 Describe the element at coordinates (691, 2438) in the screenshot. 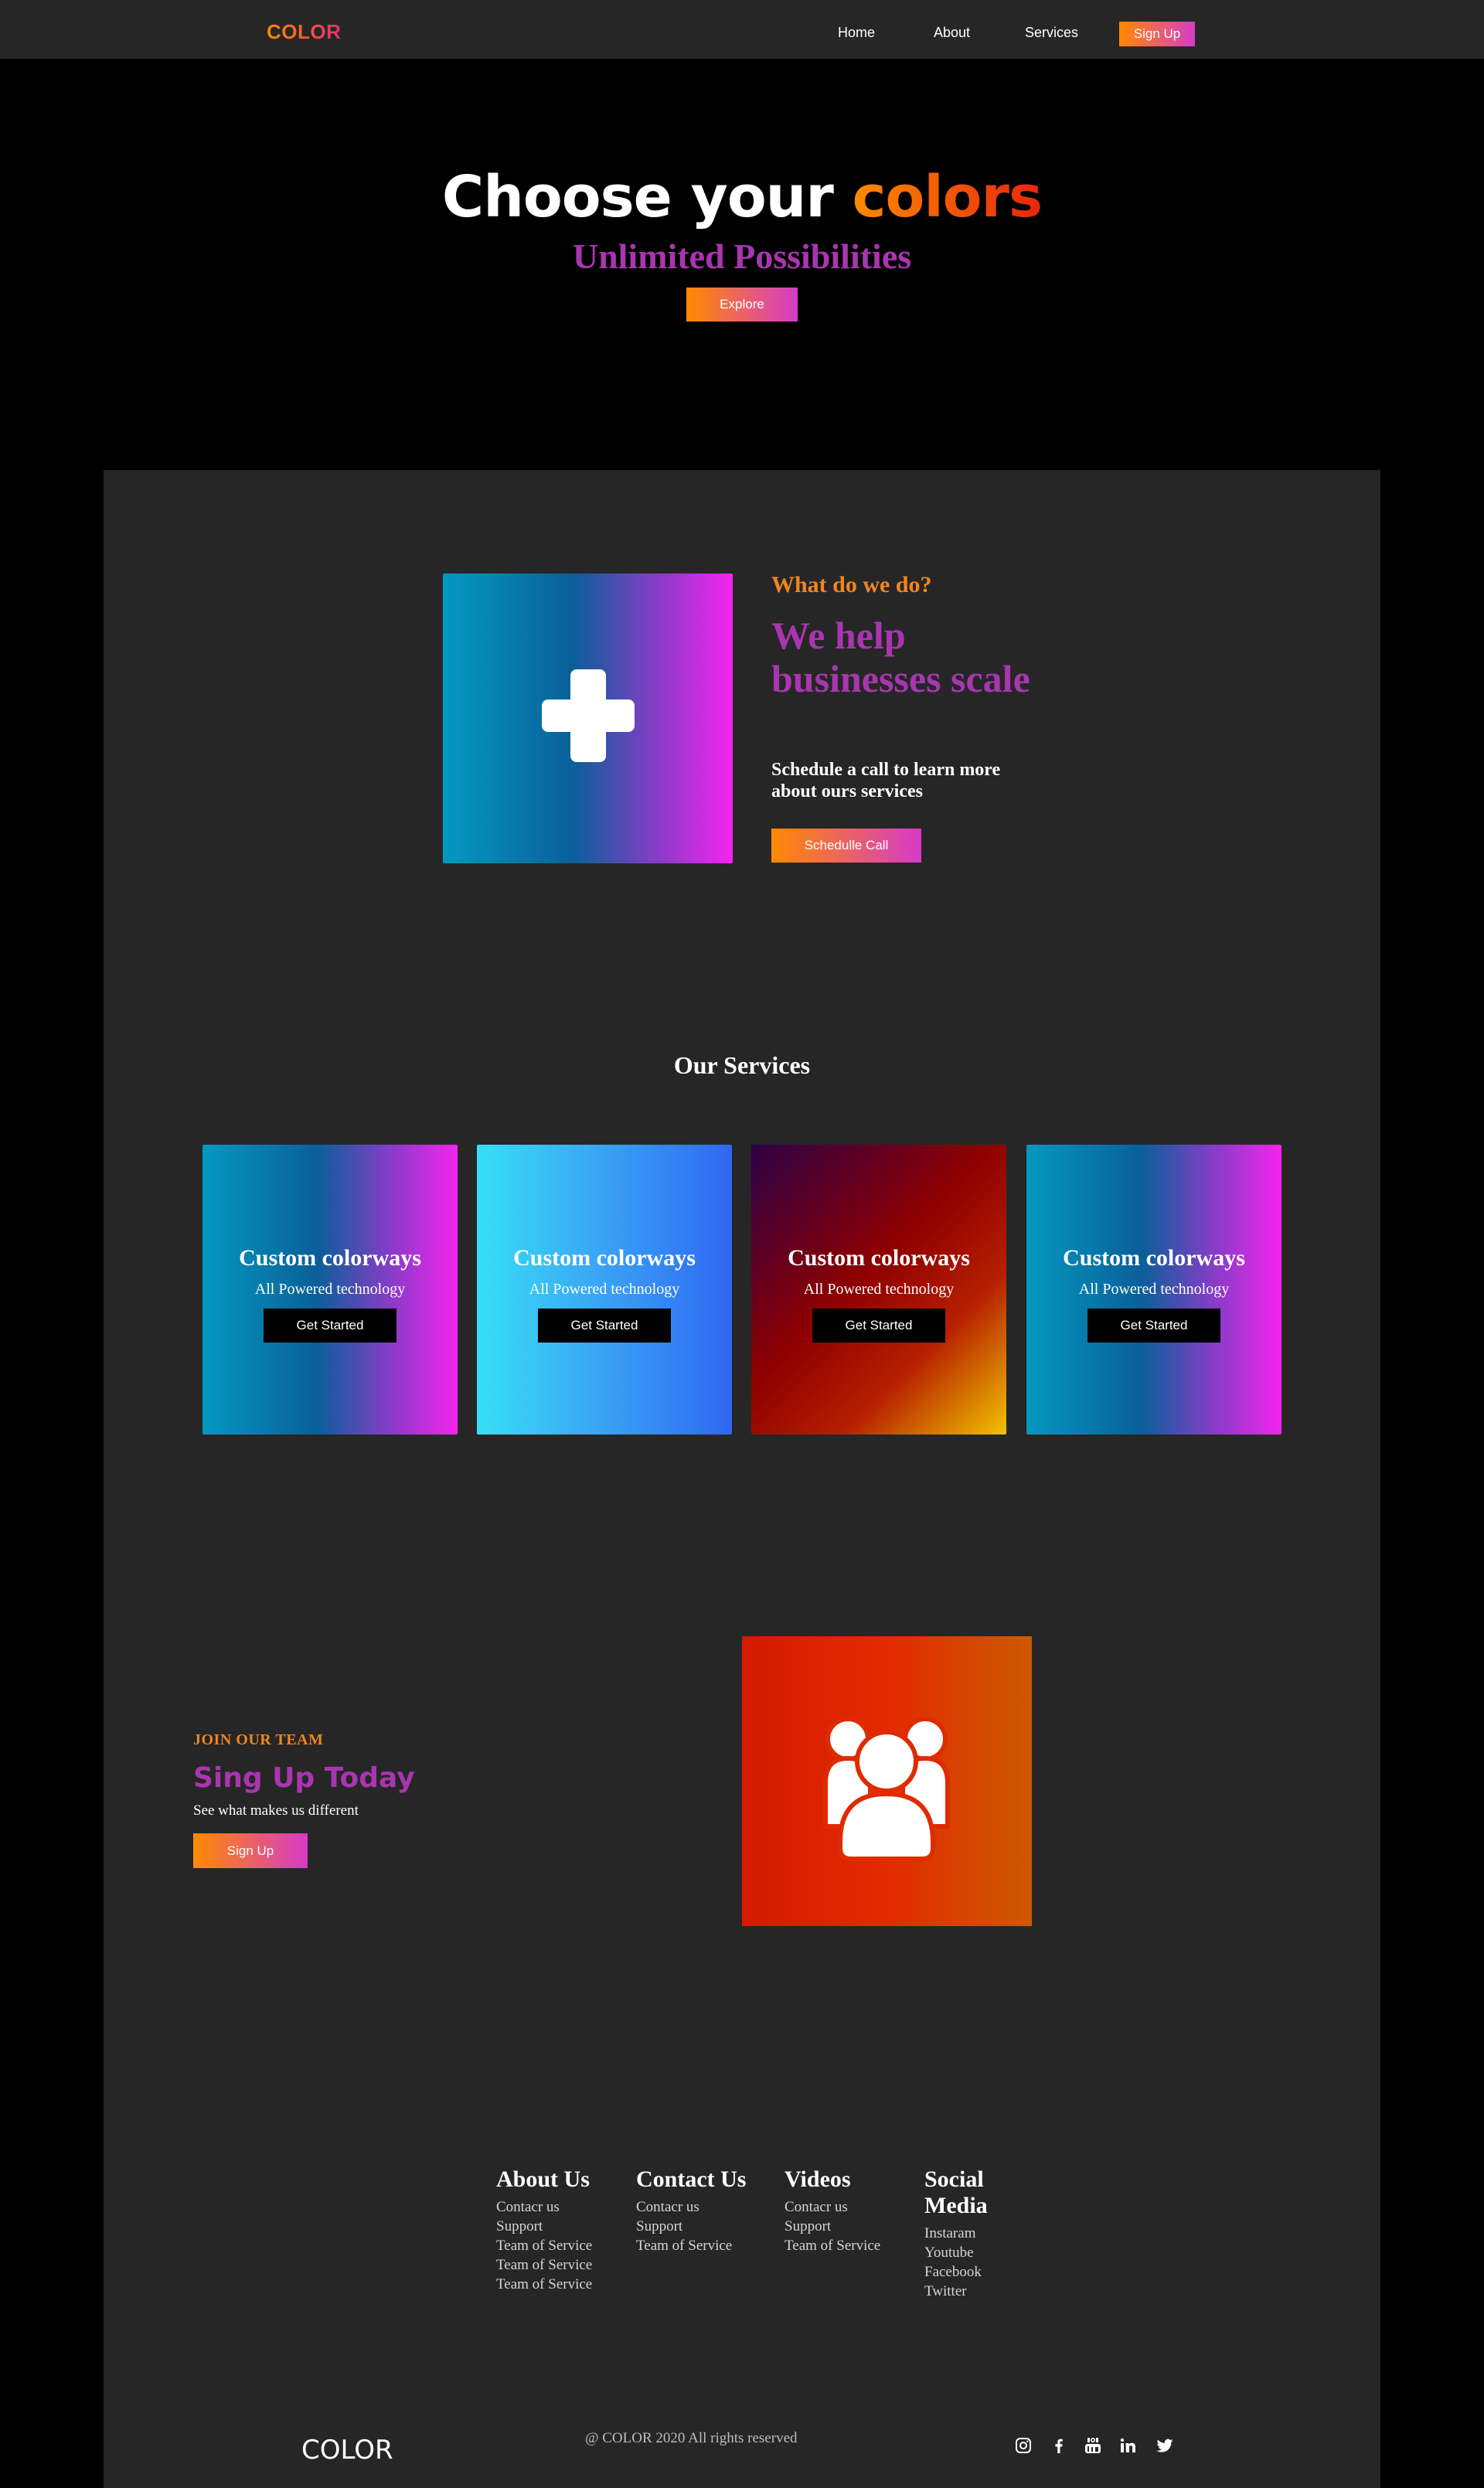

I see `footer-copyright: @ COLOR 2020 All rights reserved` at that location.